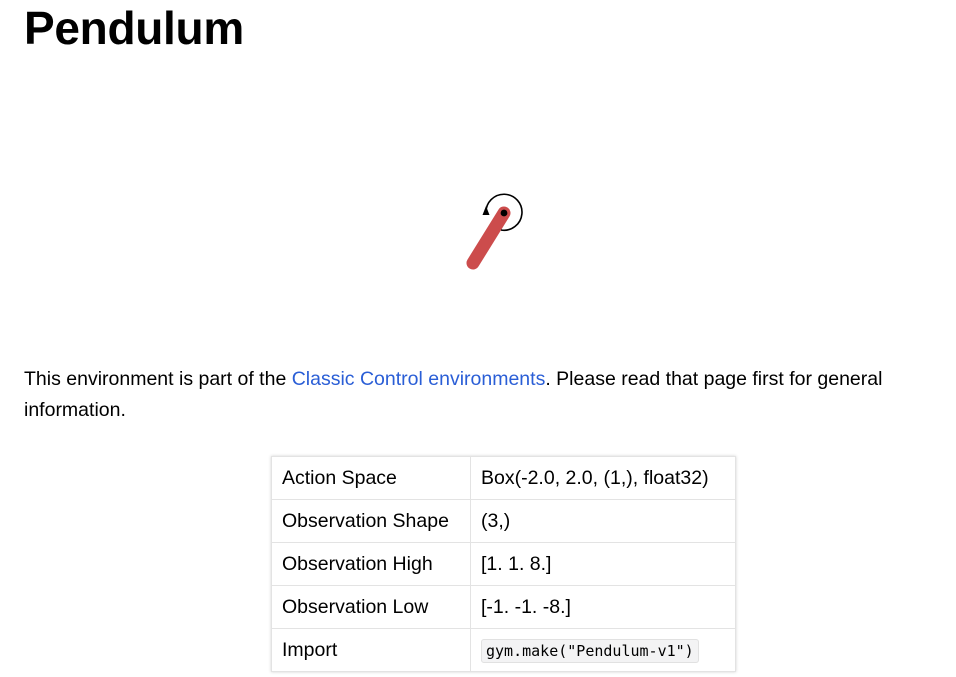 The image size is (956, 677). Describe the element at coordinates (371, 650) in the screenshot. I see `table-key-cell: Import` at that location.